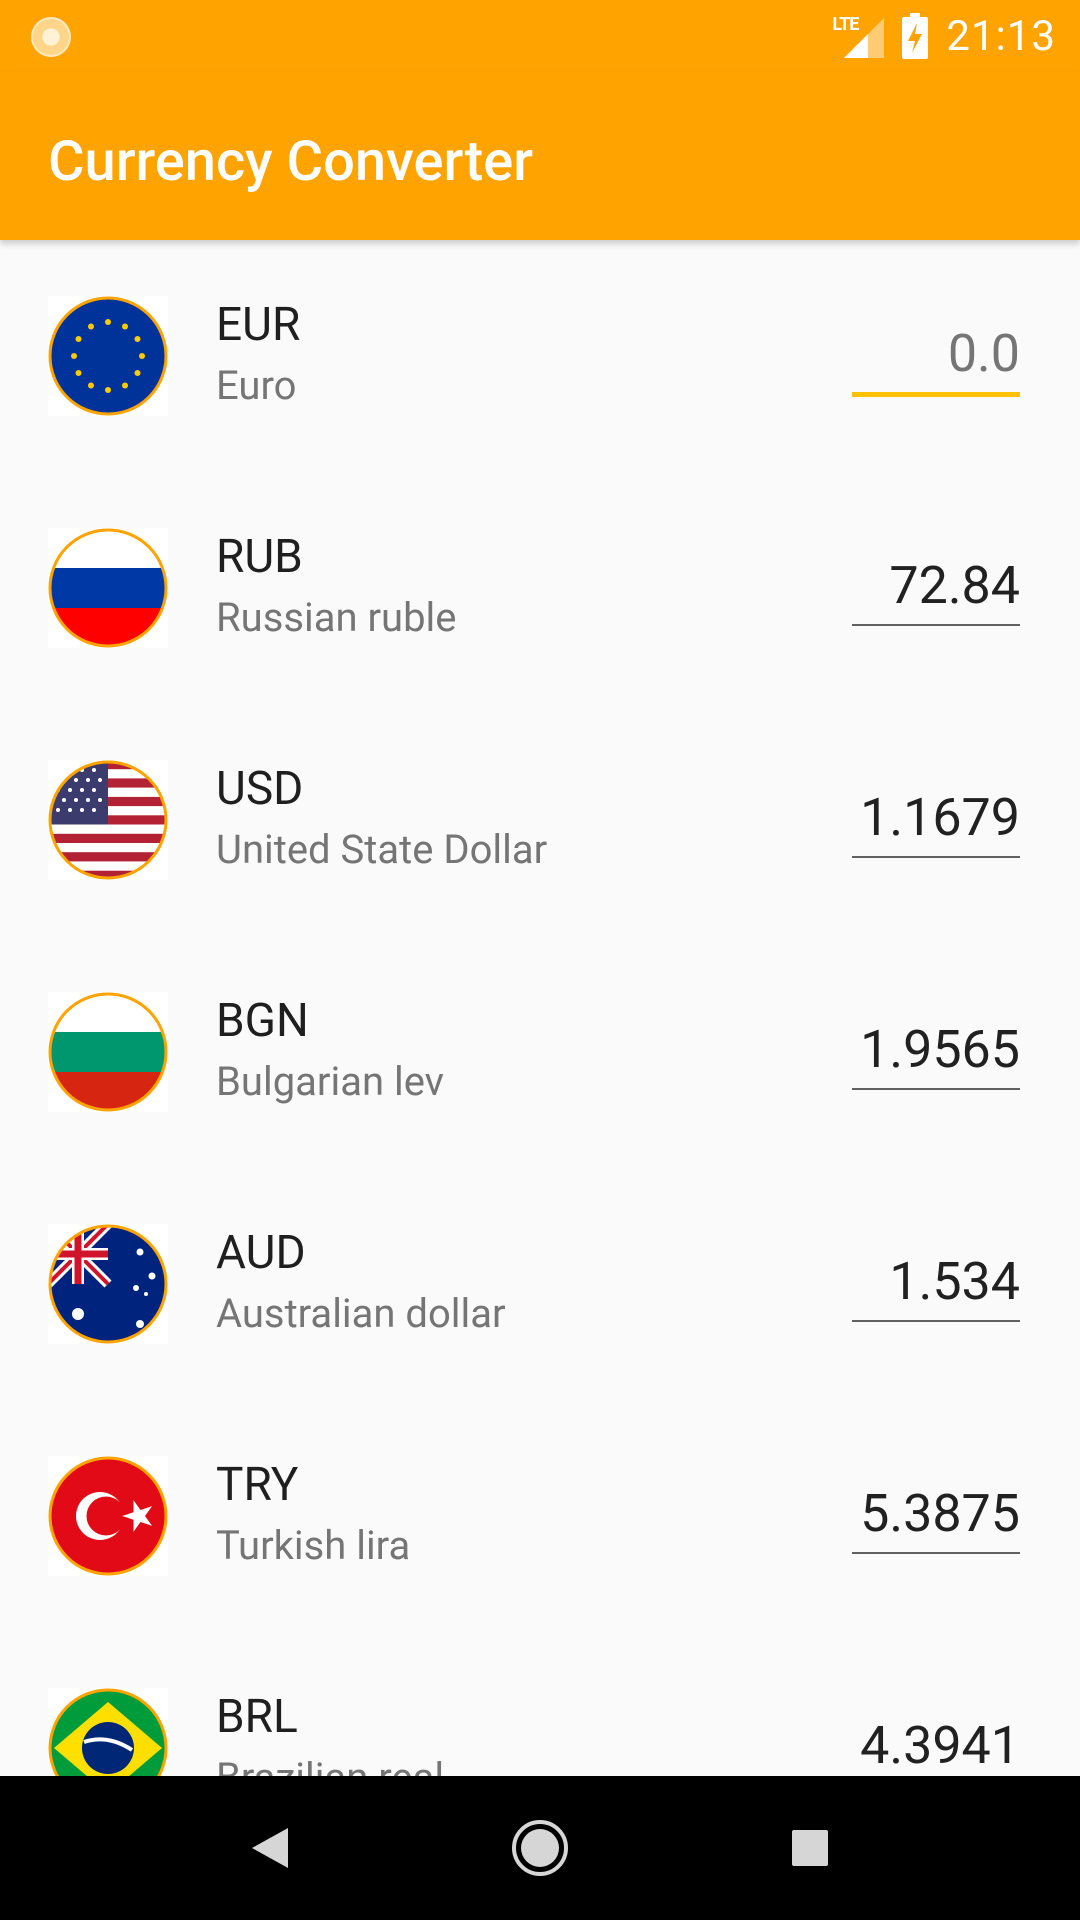  I want to click on amount-input-eur, so click(936, 358).